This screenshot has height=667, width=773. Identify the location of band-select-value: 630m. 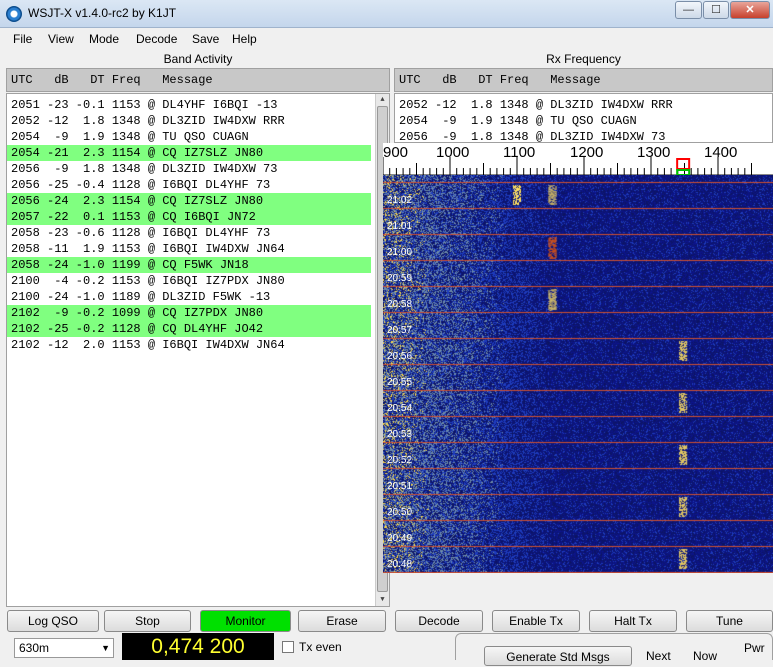
(34, 648).